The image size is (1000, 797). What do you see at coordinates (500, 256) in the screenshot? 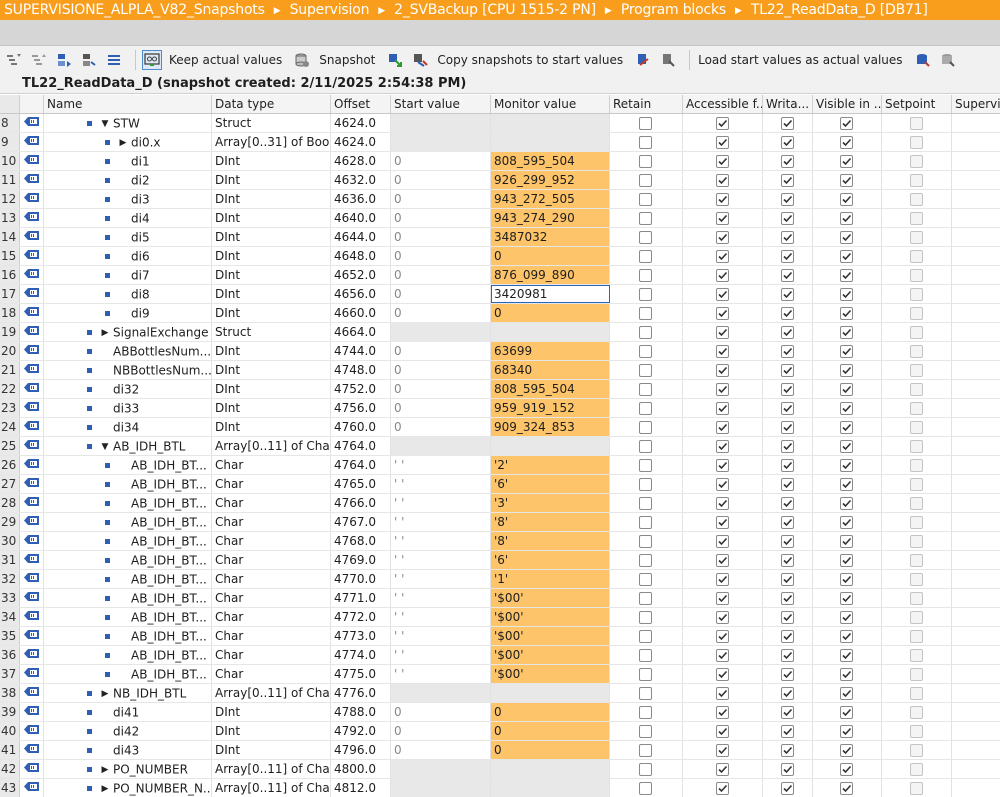
I see `table-row: 15 di6 DInt 4648.0 0 0` at bounding box center [500, 256].